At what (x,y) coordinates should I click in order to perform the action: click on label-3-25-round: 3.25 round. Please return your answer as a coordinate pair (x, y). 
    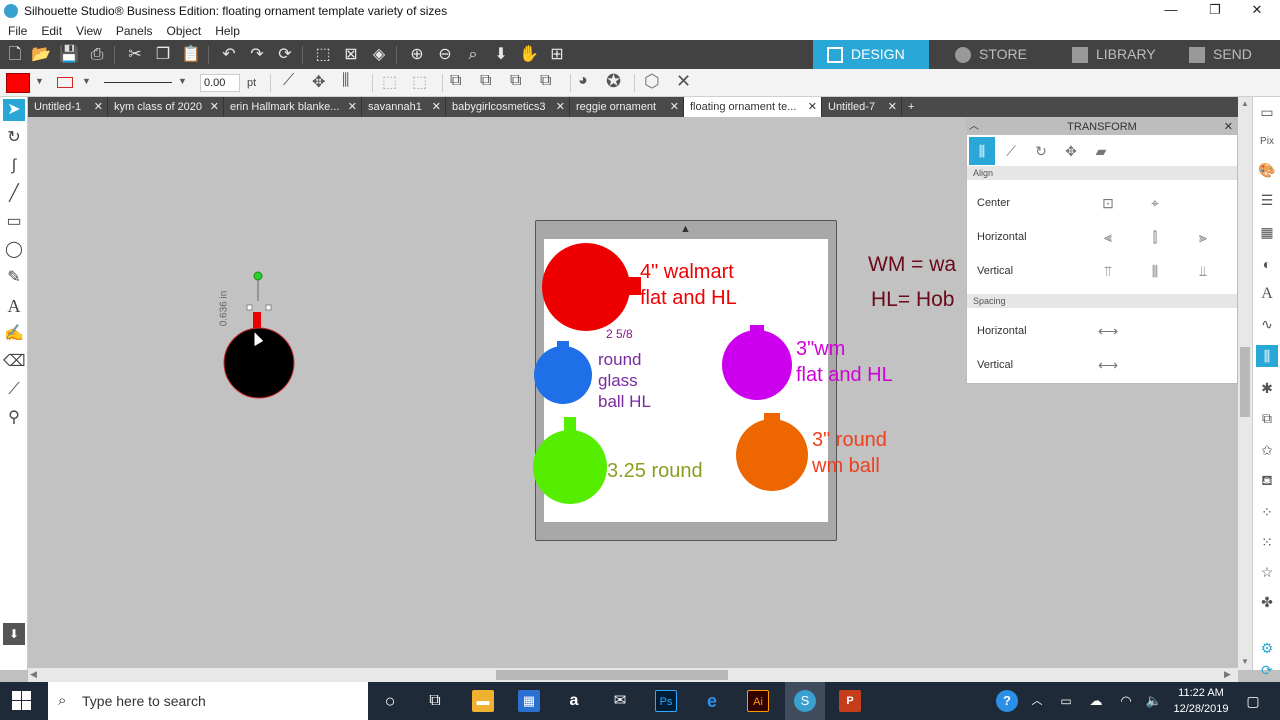
    Looking at the image, I should click on (655, 471).